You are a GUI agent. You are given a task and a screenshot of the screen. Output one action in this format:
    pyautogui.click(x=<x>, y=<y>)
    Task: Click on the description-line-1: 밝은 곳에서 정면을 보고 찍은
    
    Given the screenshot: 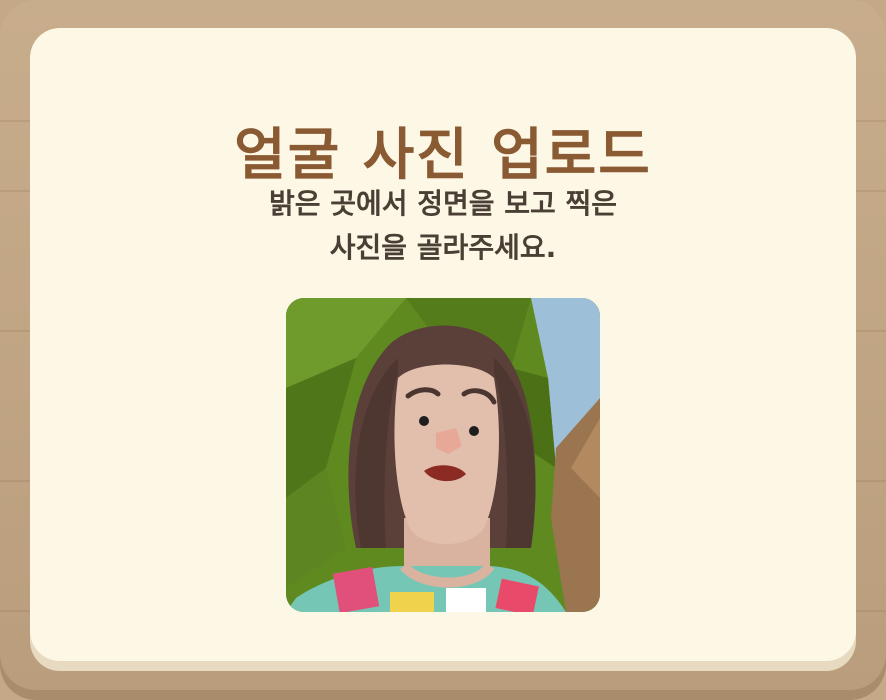 What is the action you would take?
    pyautogui.click(x=443, y=203)
    